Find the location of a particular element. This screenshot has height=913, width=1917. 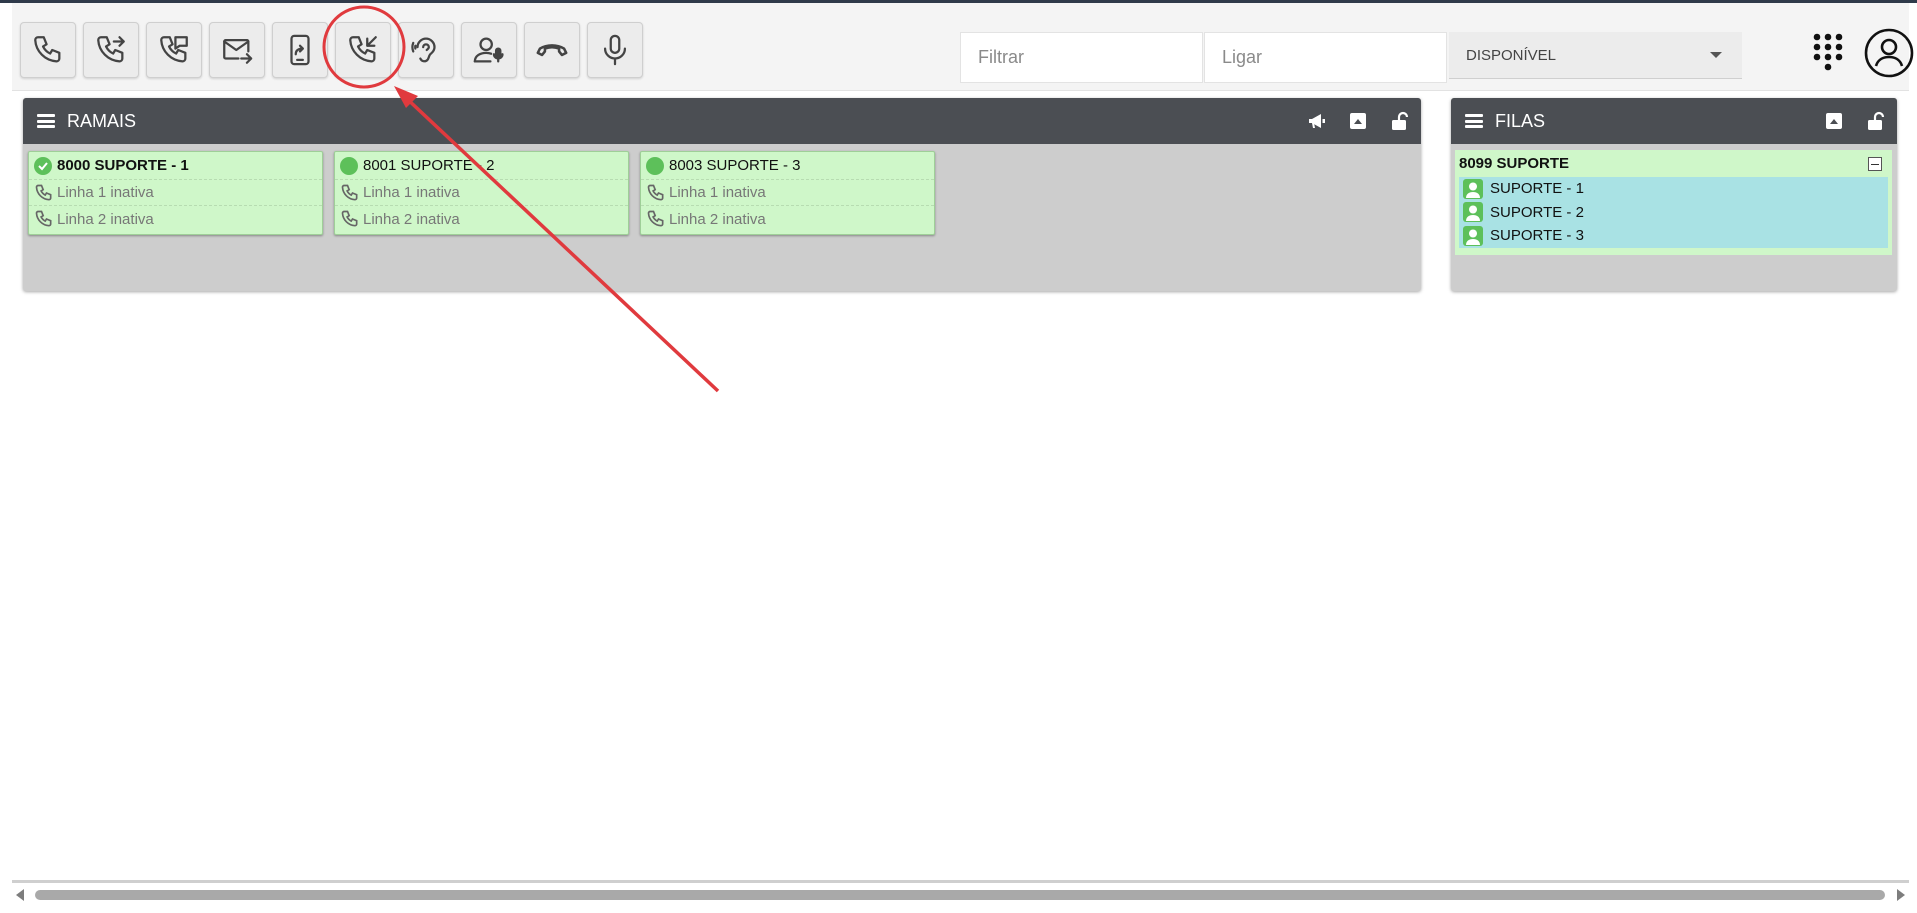

queue-header: 8099 SUPORTE is located at coordinates (1673, 163).